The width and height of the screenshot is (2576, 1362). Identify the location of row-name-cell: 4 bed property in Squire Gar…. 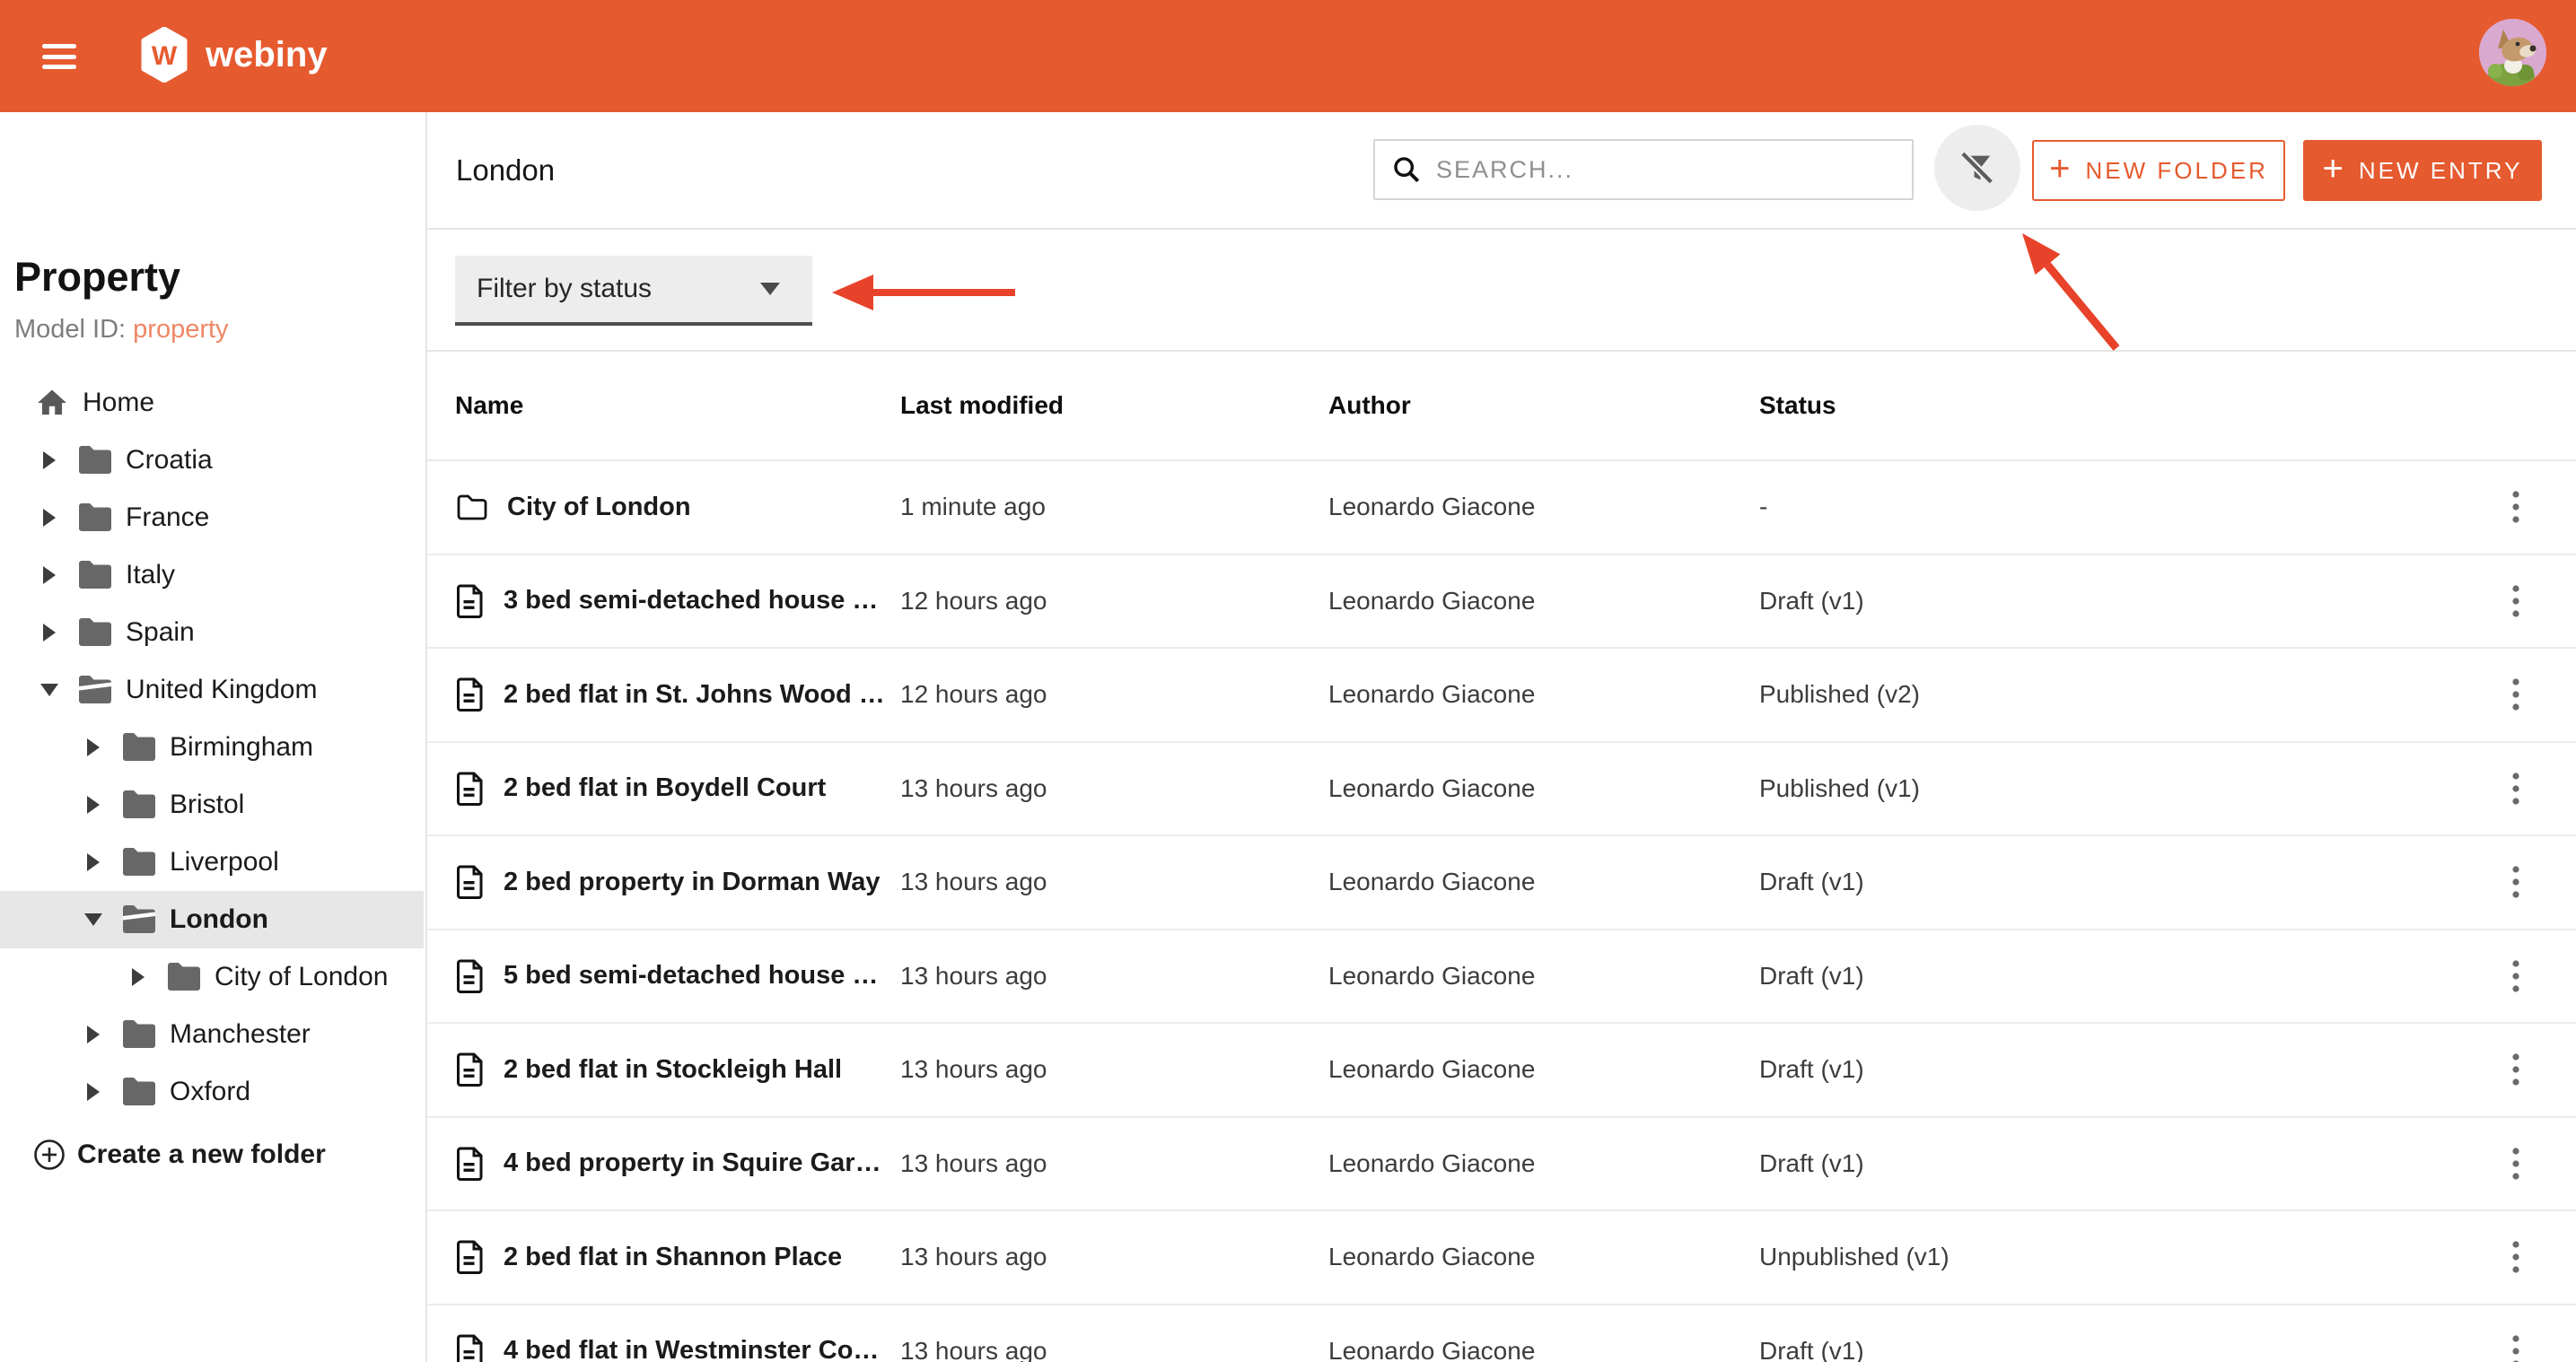
(677, 1164).